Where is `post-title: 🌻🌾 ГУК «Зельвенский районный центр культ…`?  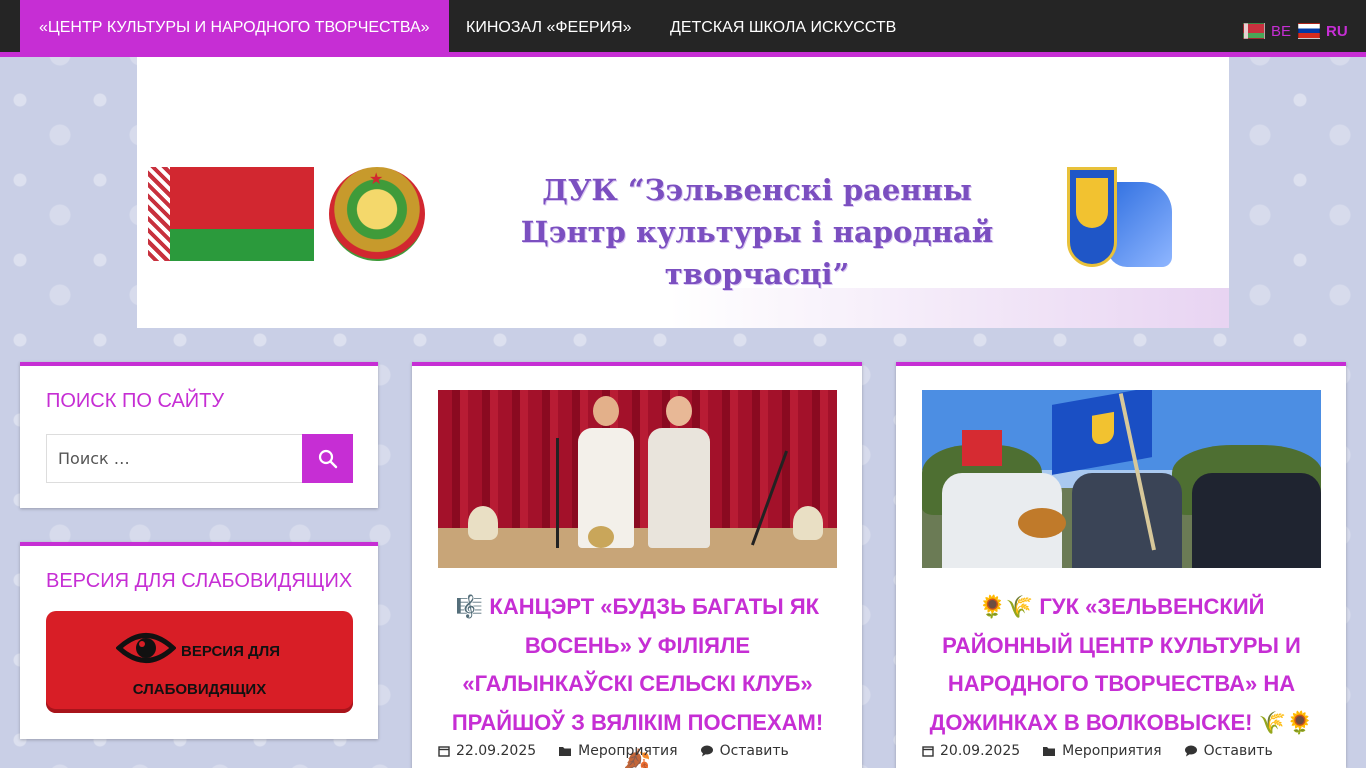
post-title: 🌻🌾 ГУК «Зельвенский районный центр культ… is located at coordinates (1121, 665).